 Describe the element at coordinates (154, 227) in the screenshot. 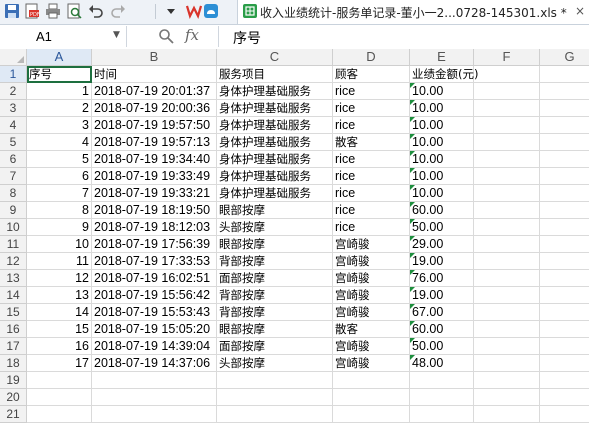

I see `cell-time: 2018-07-19 18:12:03` at that location.